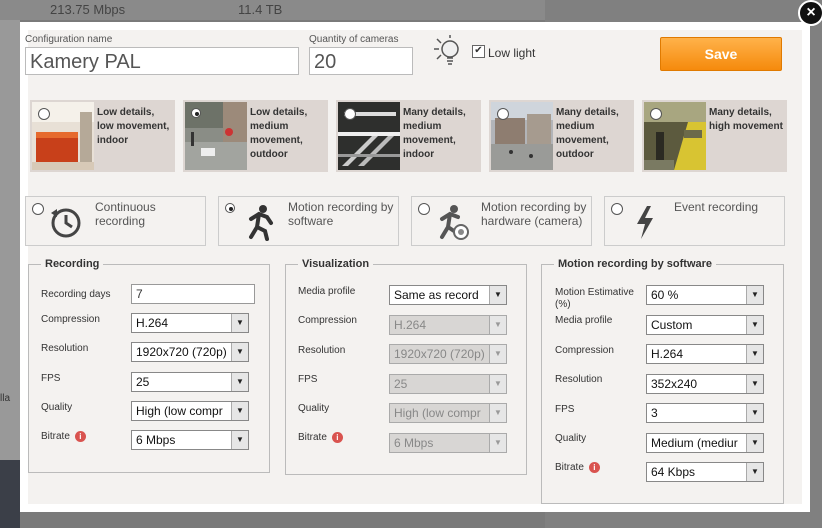  Describe the element at coordinates (448, 413) in the screenshot. I see `visualization-quality-select: High (low compr ▼` at that location.